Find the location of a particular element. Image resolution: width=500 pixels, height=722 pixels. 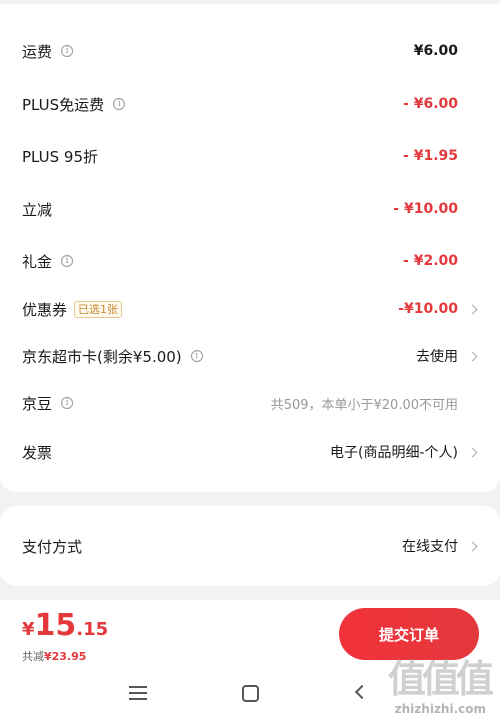

fee-label: 发票 is located at coordinates (37, 452).